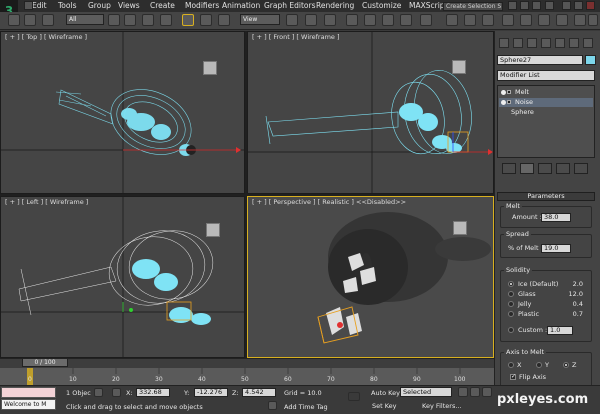  Describe the element at coordinates (370, 20) in the screenshot. I see `angle-snap-icon` at that location.